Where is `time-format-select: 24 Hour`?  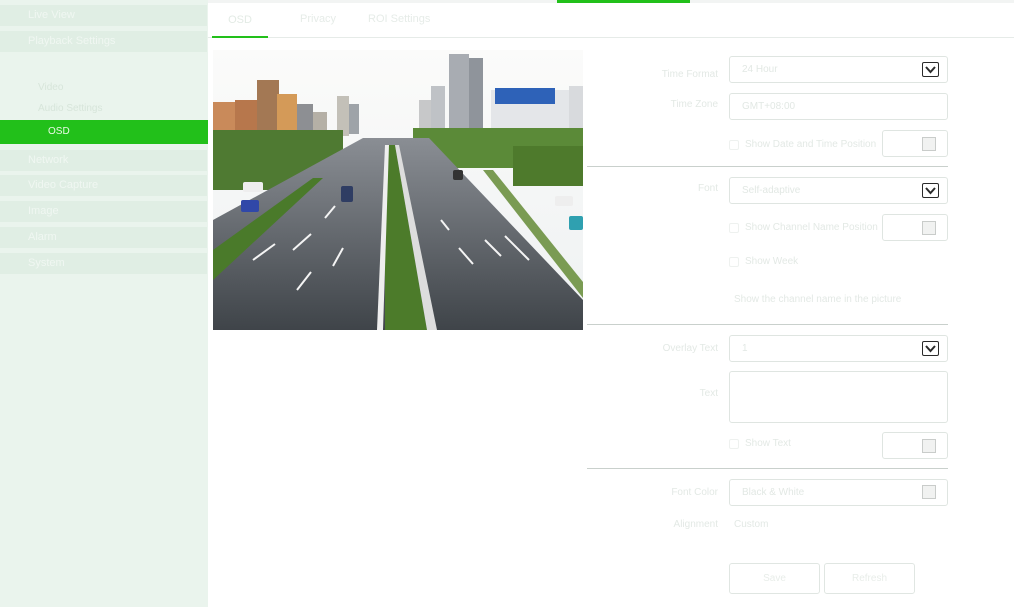
time-format-select: 24 Hour is located at coordinates (838, 69).